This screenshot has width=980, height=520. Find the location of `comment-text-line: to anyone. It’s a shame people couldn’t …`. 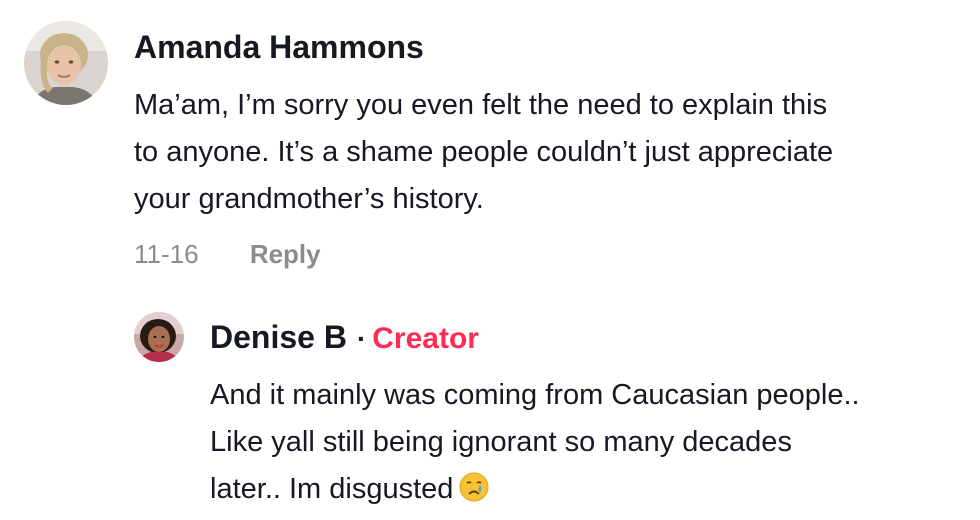

comment-text-line: to anyone. It’s a shame people couldn’t … is located at coordinates (484, 152).